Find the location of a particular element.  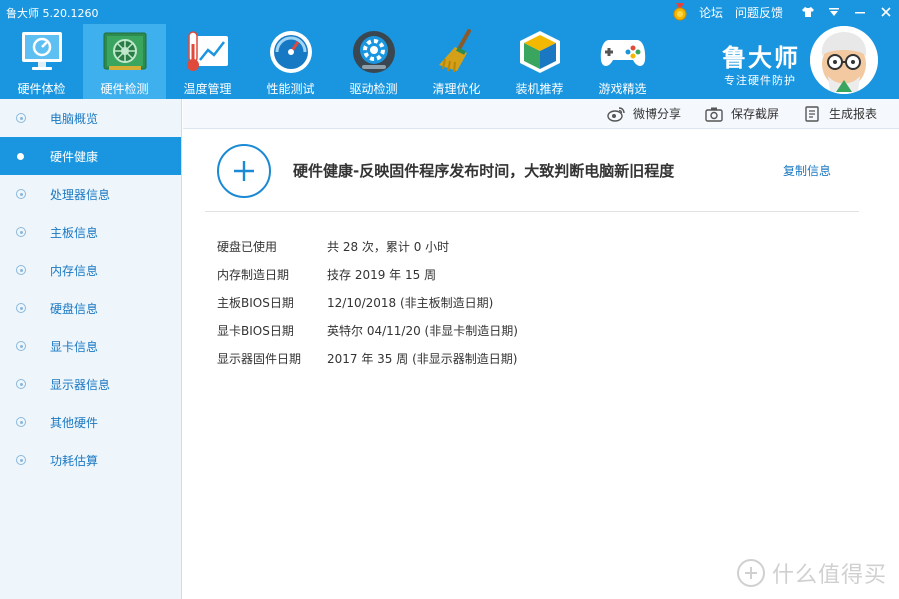

nav-label: 游戏精选 is located at coordinates (622, 89).